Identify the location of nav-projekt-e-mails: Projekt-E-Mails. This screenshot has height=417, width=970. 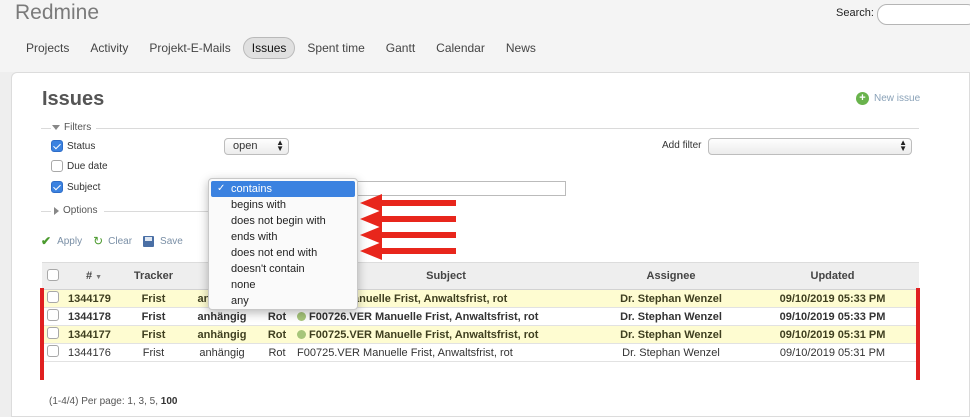
(189, 48).